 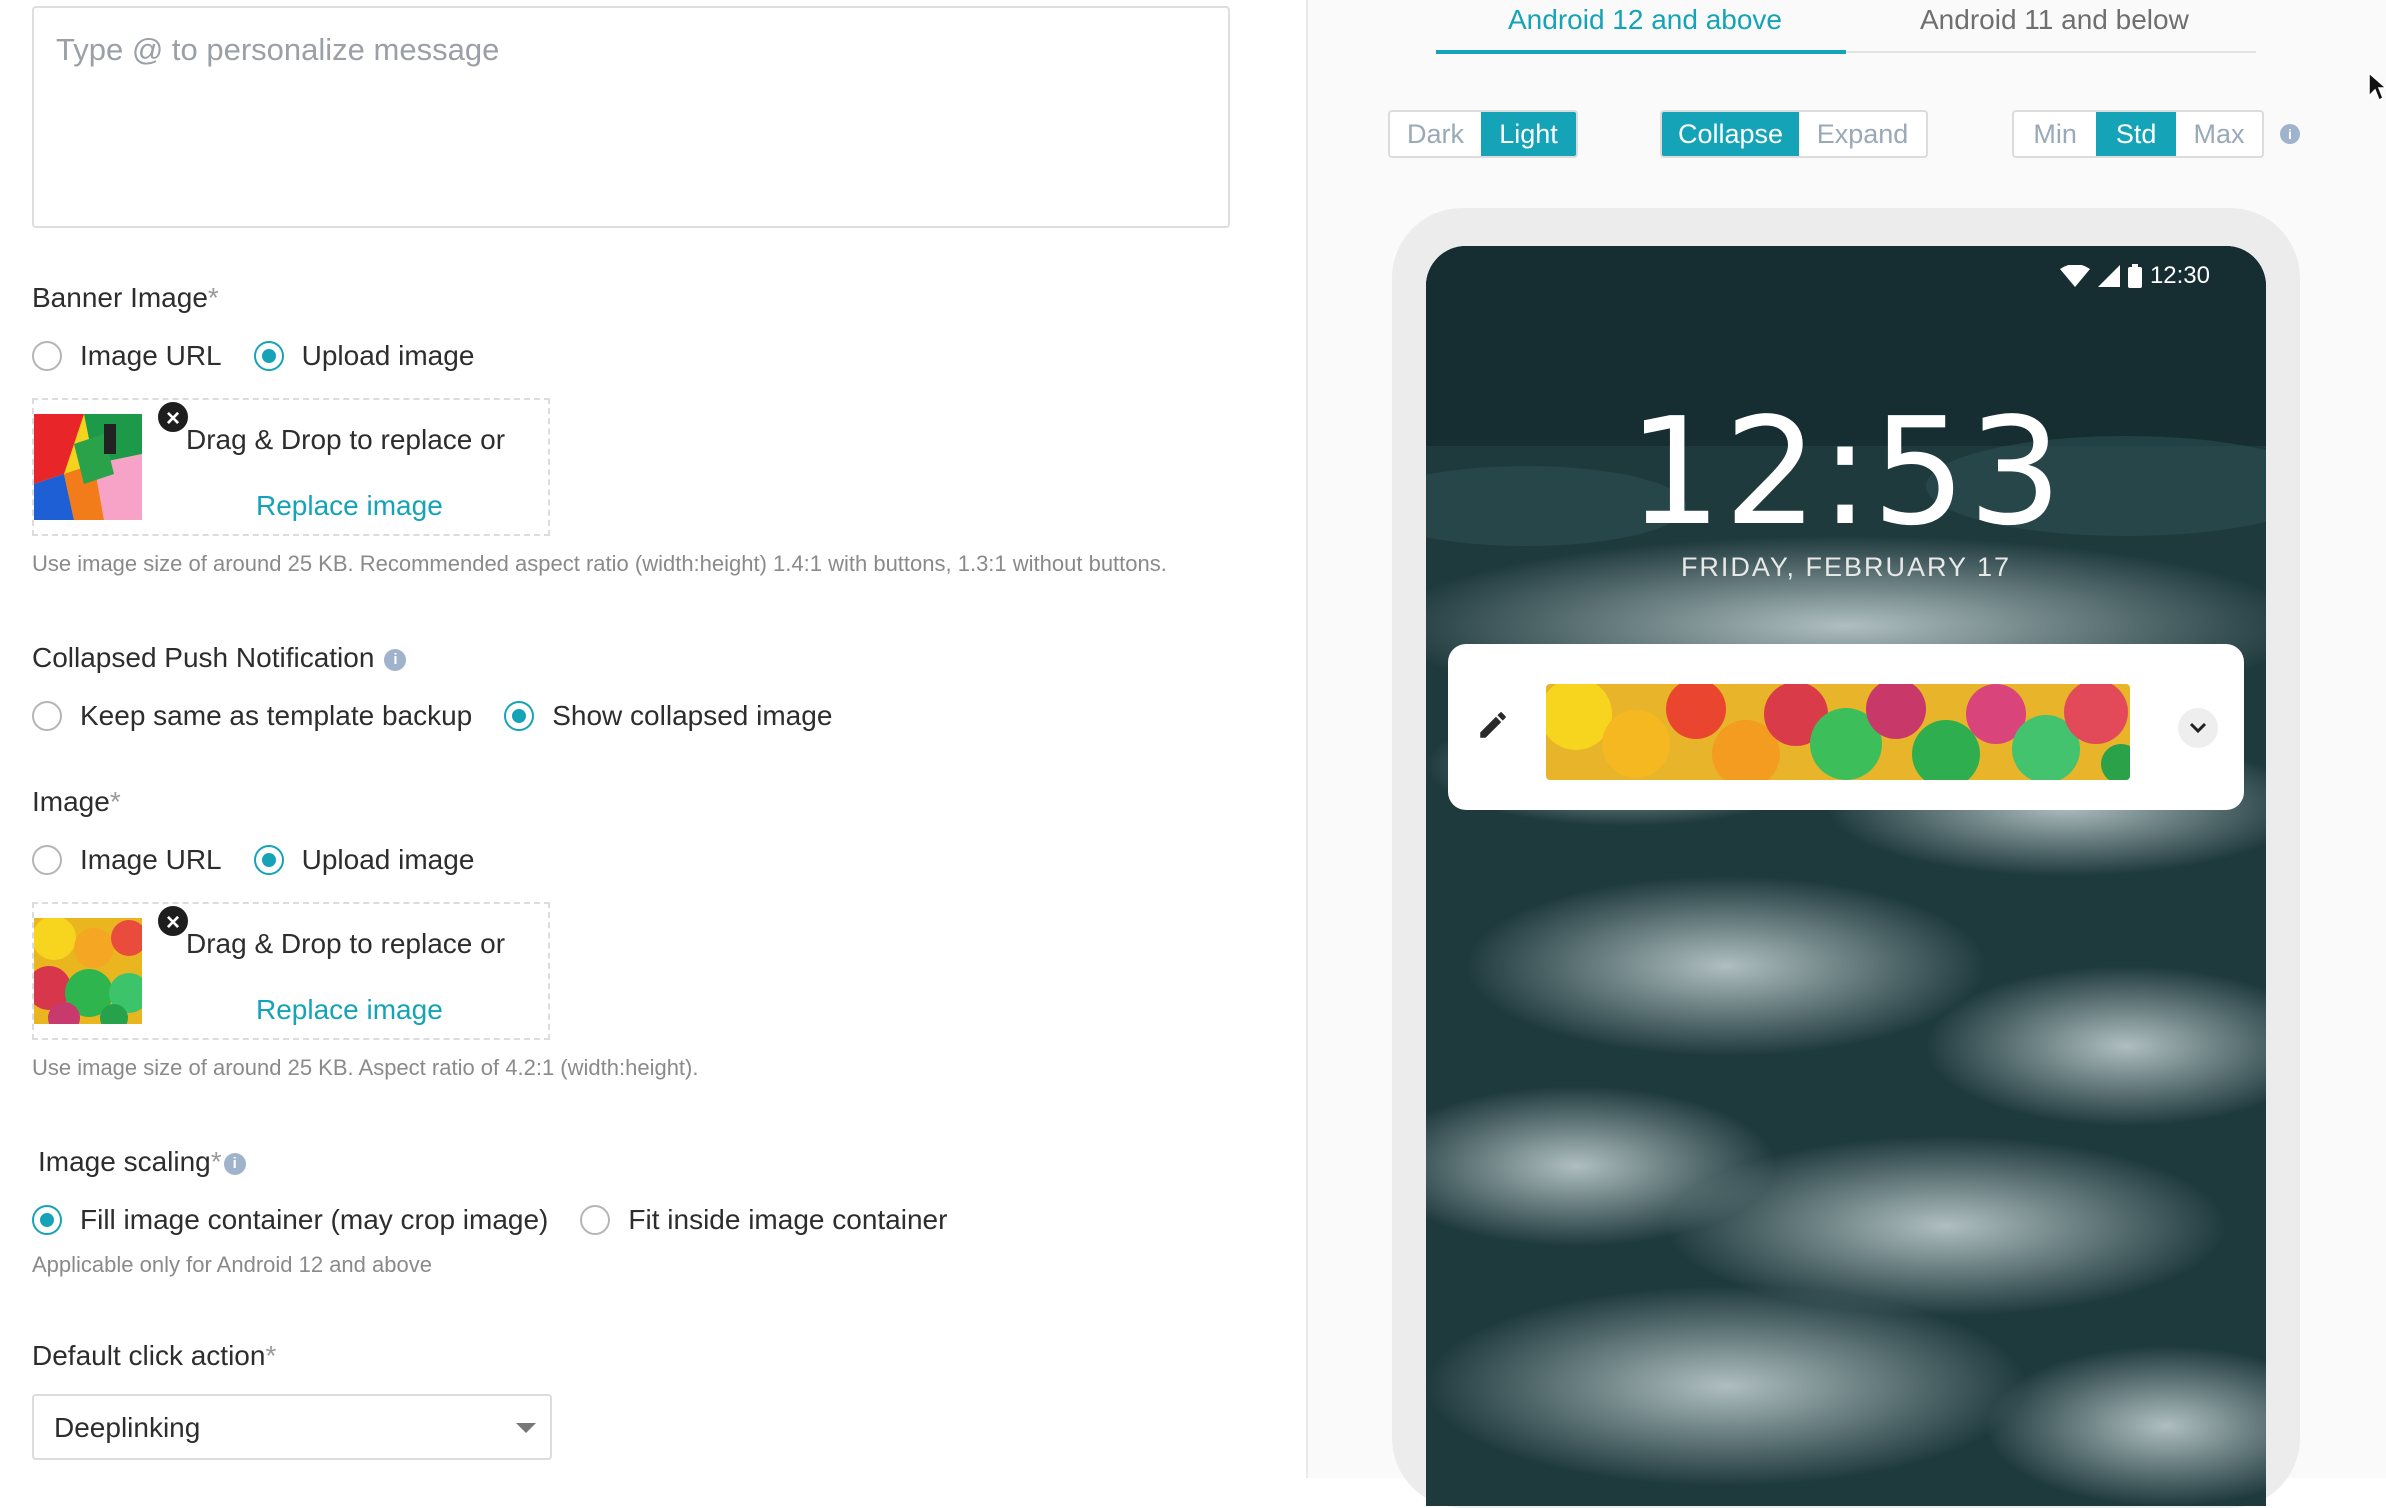 What do you see at coordinates (349, 506) in the screenshot?
I see `replace-banner-image-link: Replace image` at bounding box center [349, 506].